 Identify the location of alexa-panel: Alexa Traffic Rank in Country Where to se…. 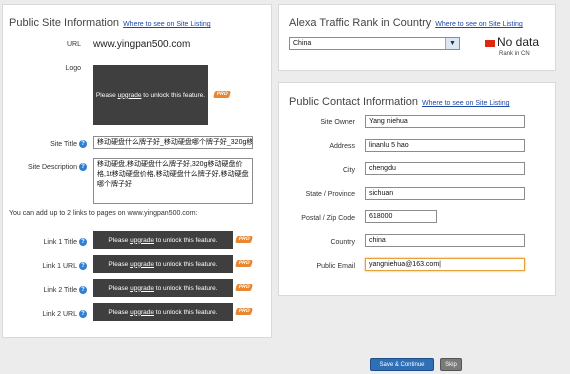
(417, 37).